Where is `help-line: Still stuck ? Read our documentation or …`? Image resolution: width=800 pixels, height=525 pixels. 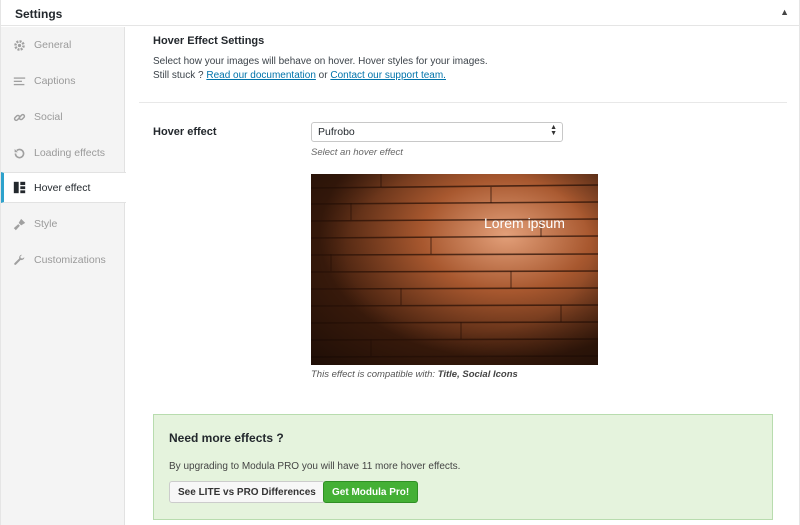
help-line: Still stuck ? Read our documentation or … is located at coordinates (413, 76).